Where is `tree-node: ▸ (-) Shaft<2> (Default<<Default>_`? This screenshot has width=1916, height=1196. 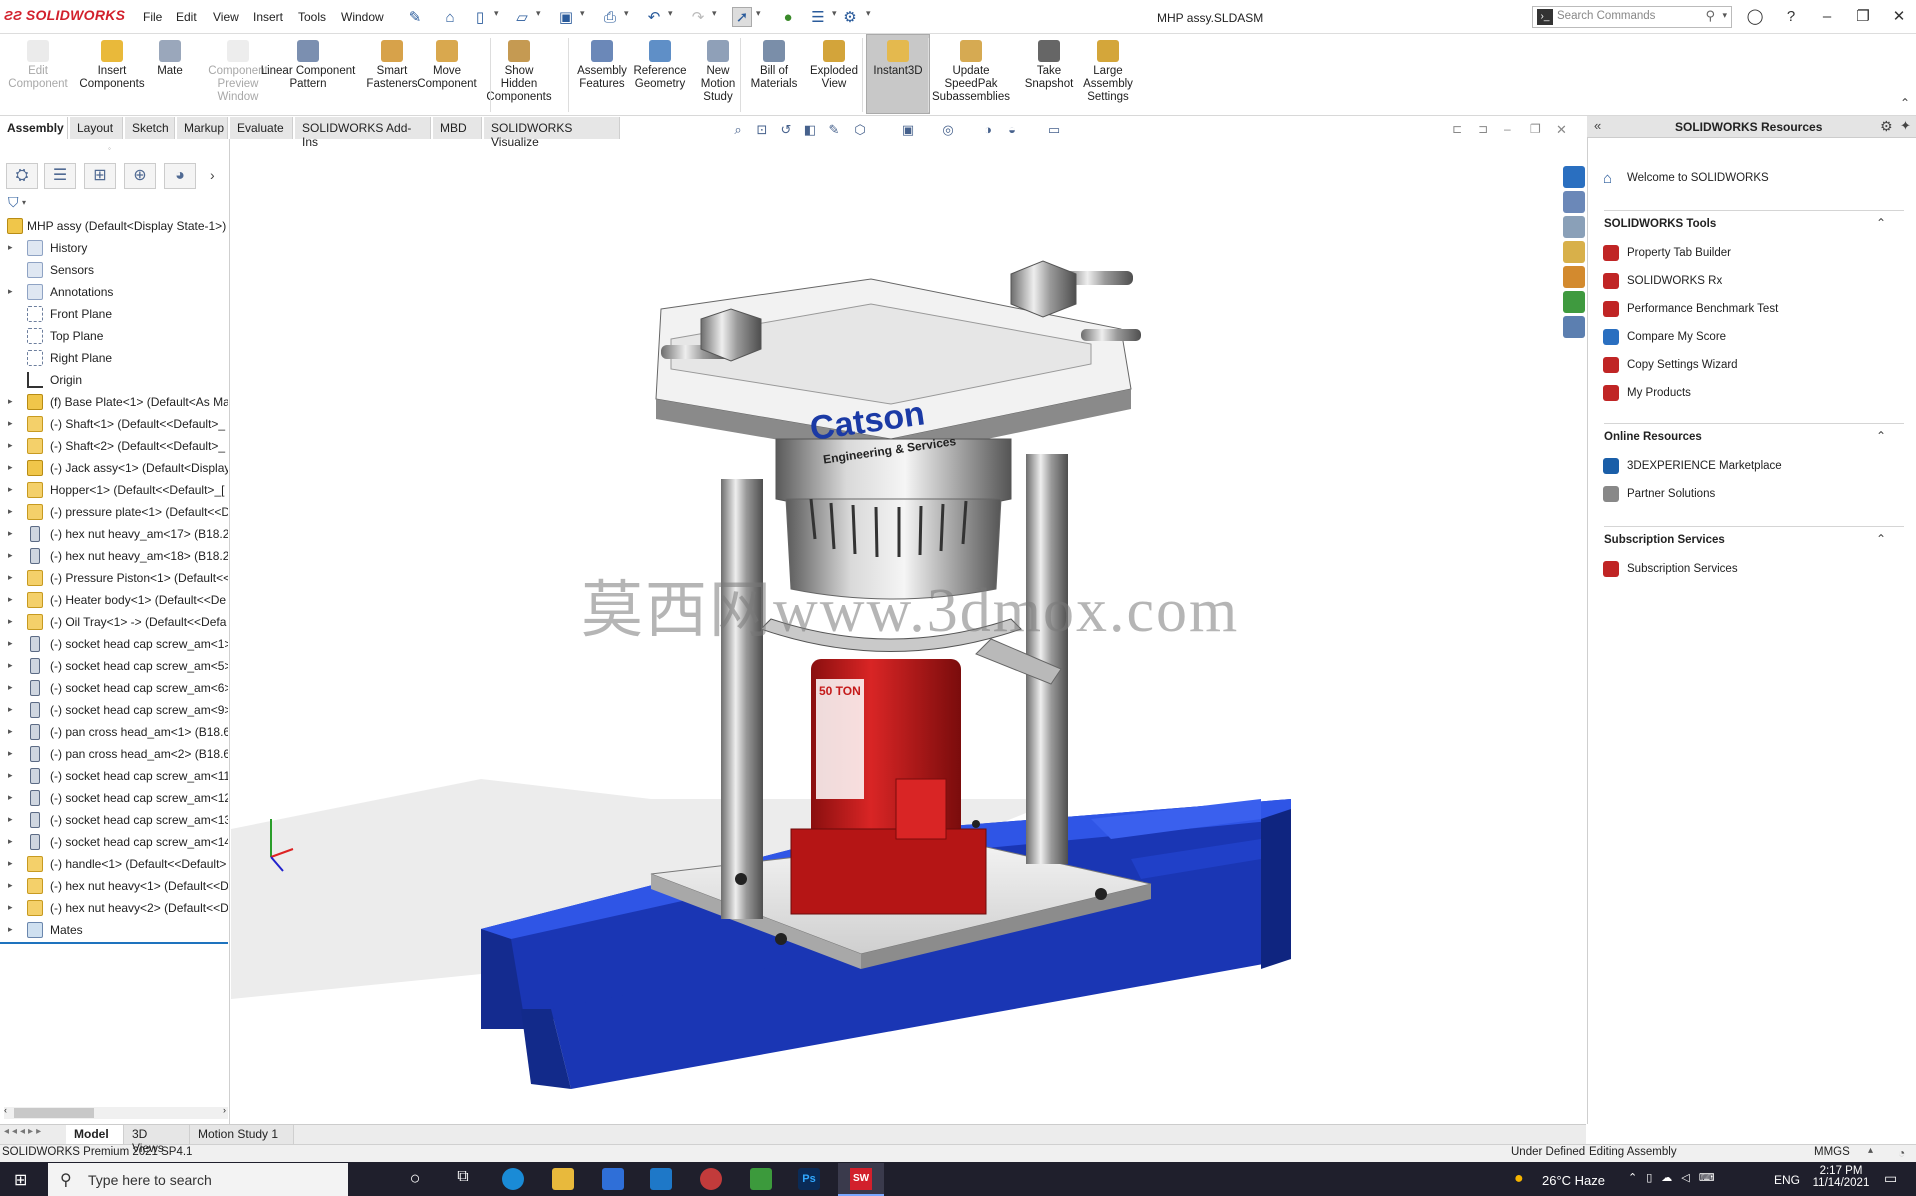
tree-node: ▸ (-) Shaft<2> (Default<<Default>_ is located at coordinates (114, 446).